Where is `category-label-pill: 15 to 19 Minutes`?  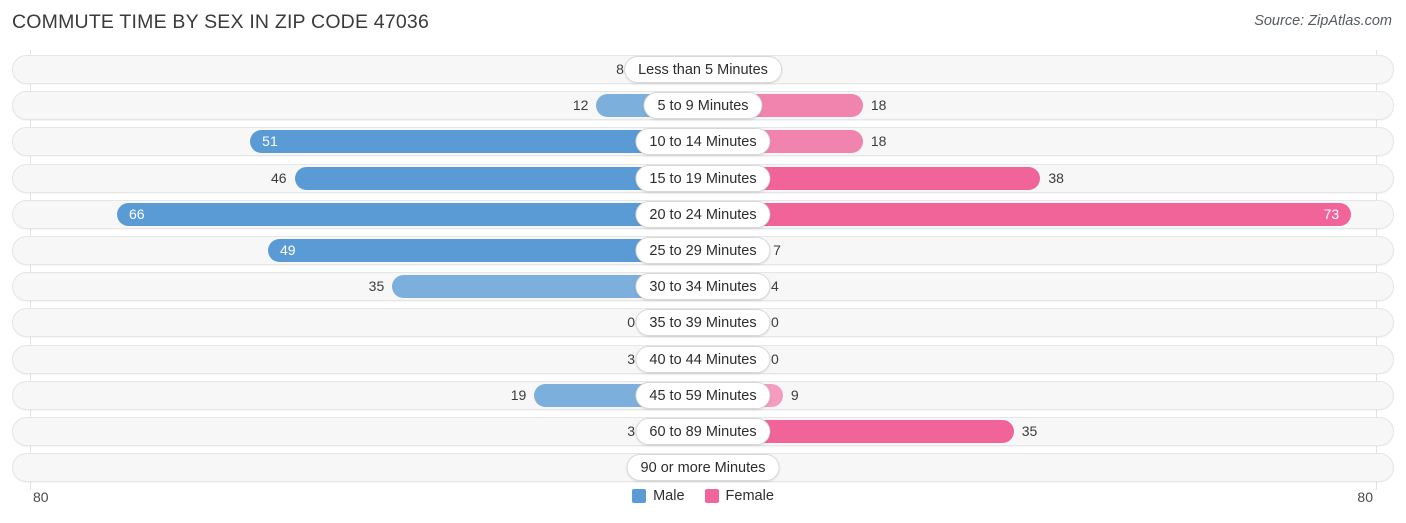
category-label-pill: 15 to 19 Minutes is located at coordinates (703, 178).